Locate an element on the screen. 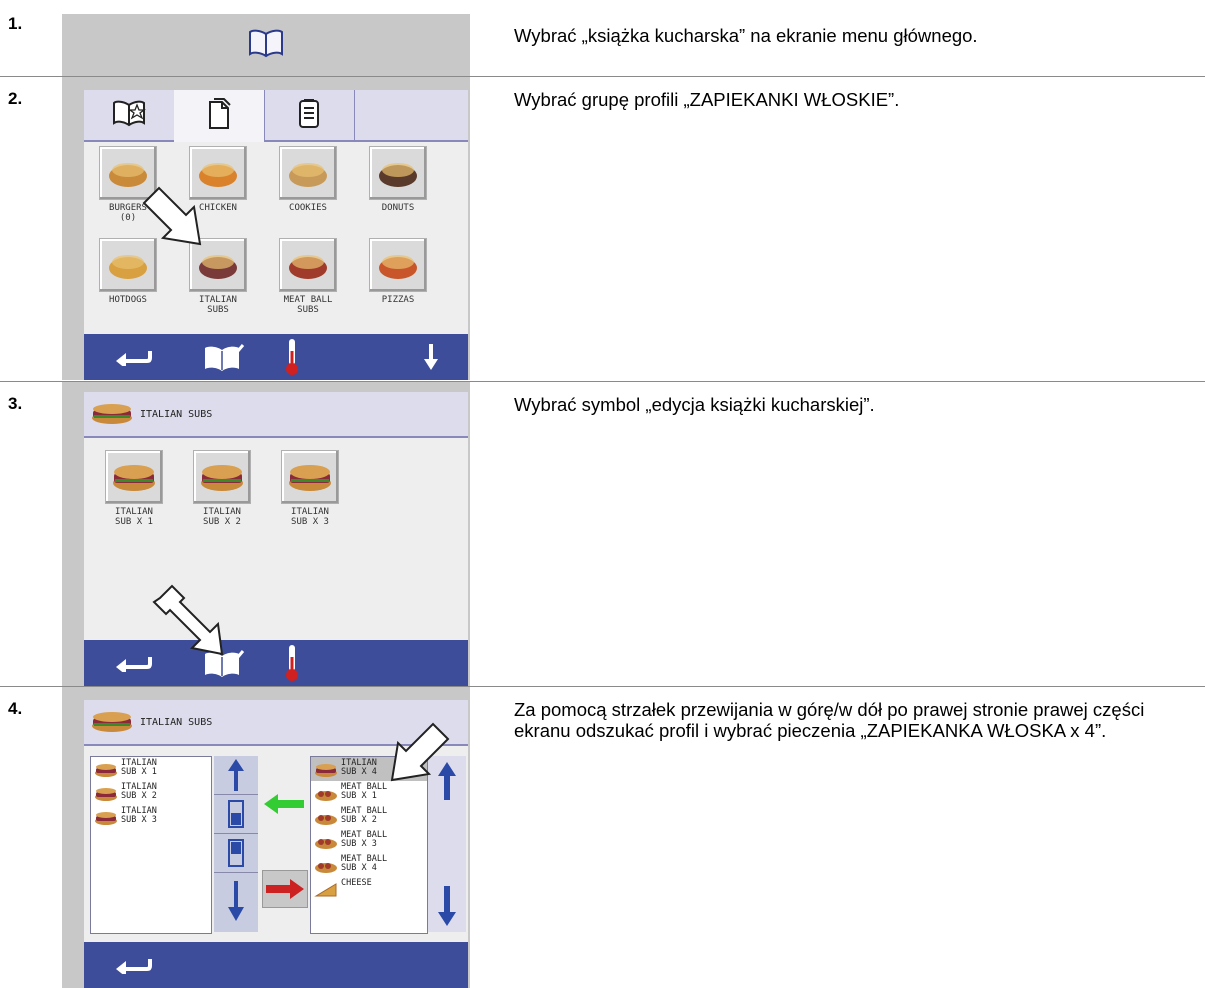 This screenshot has height=988, width=1205. tab-cookbook-pages is located at coordinates (219, 116).